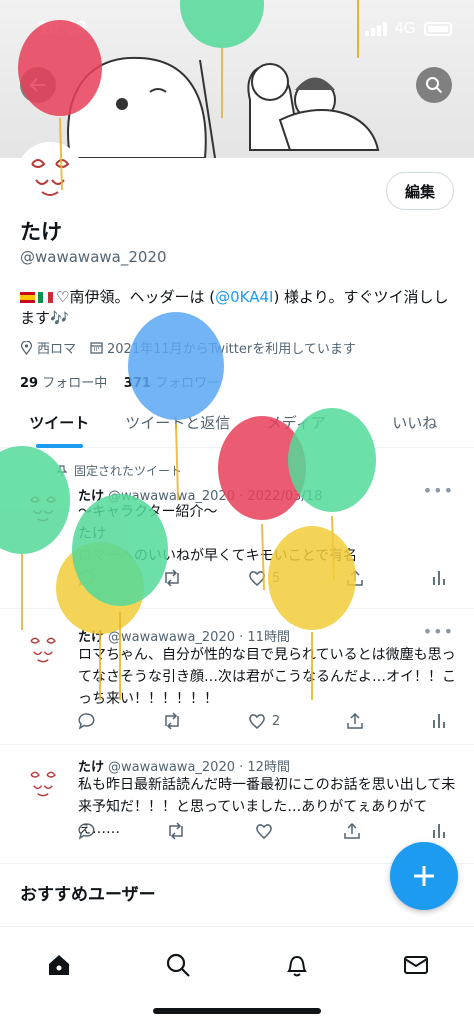 The image size is (474, 1026). What do you see at coordinates (268, 637) in the screenshot?
I see `tweet-time: 11時間` at bounding box center [268, 637].